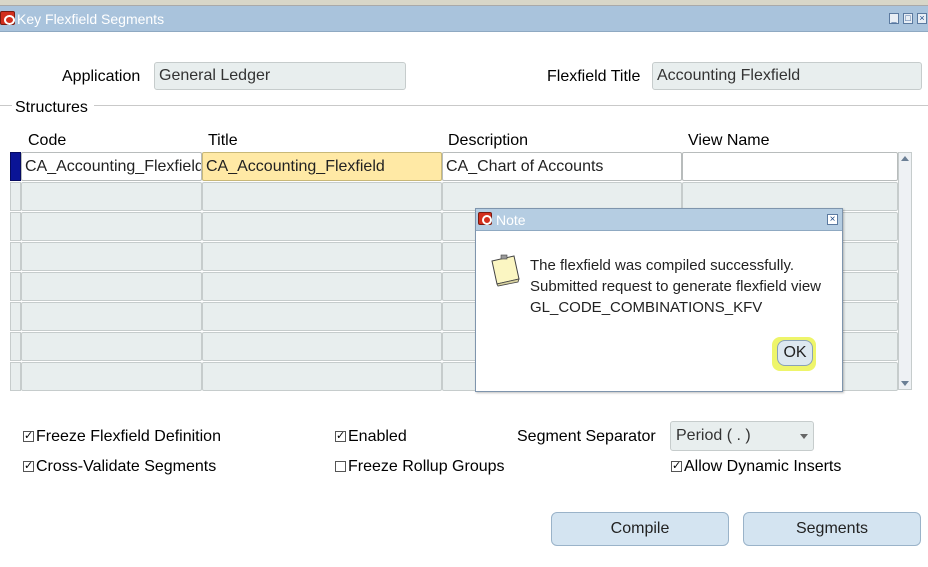 This screenshot has width=928, height=567. Describe the element at coordinates (640, 529) in the screenshot. I see `compile-button: Compile` at that location.